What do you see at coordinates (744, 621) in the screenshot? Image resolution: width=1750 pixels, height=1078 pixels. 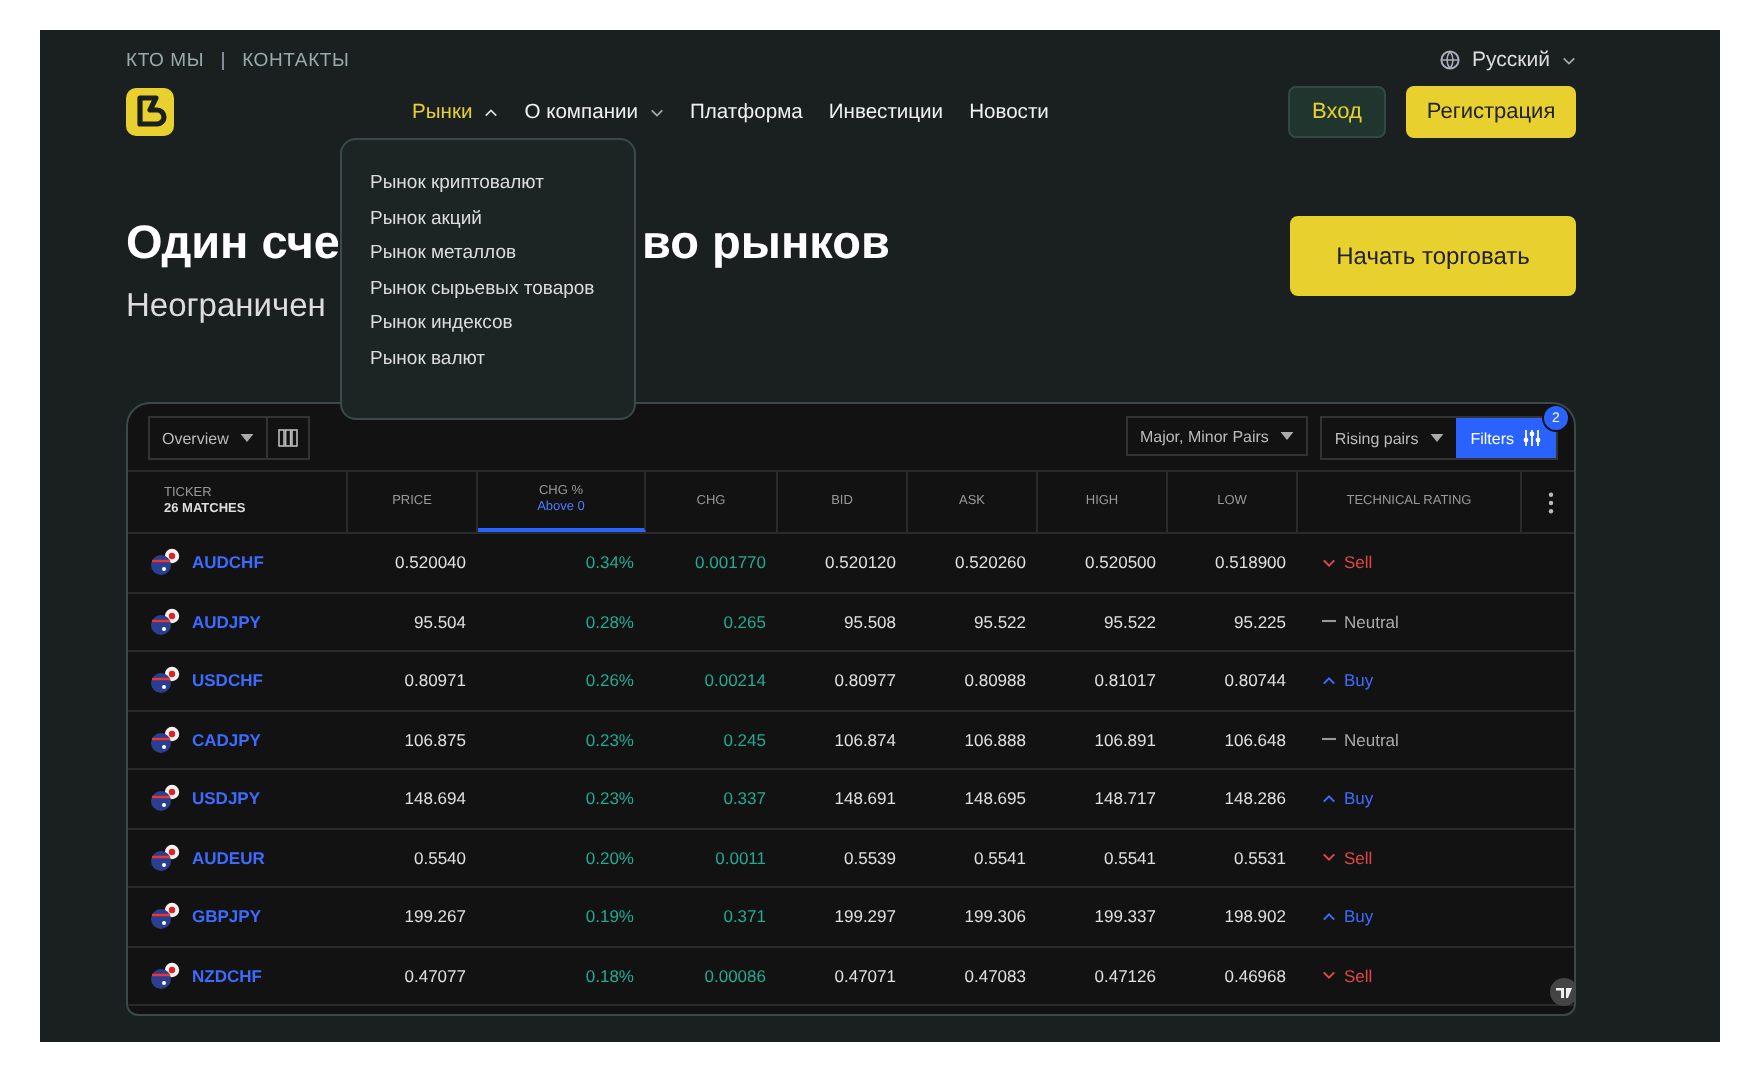 I see `table-cell-text: 0.265` at bounding box center [744, 621].